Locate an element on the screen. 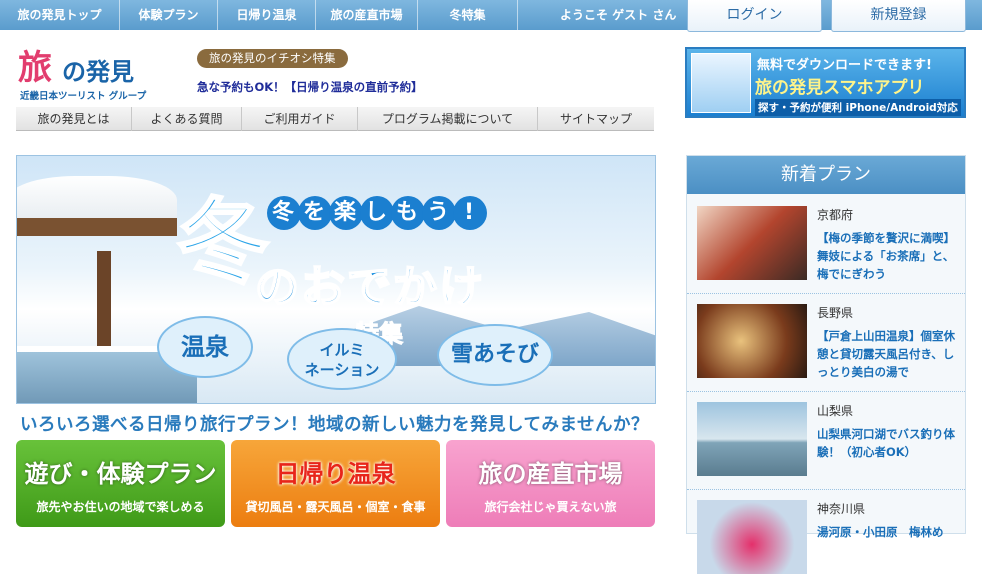 The width and height of the screenshot is (982, 588). roof-post-illustration is located at coordinates (104, 306).